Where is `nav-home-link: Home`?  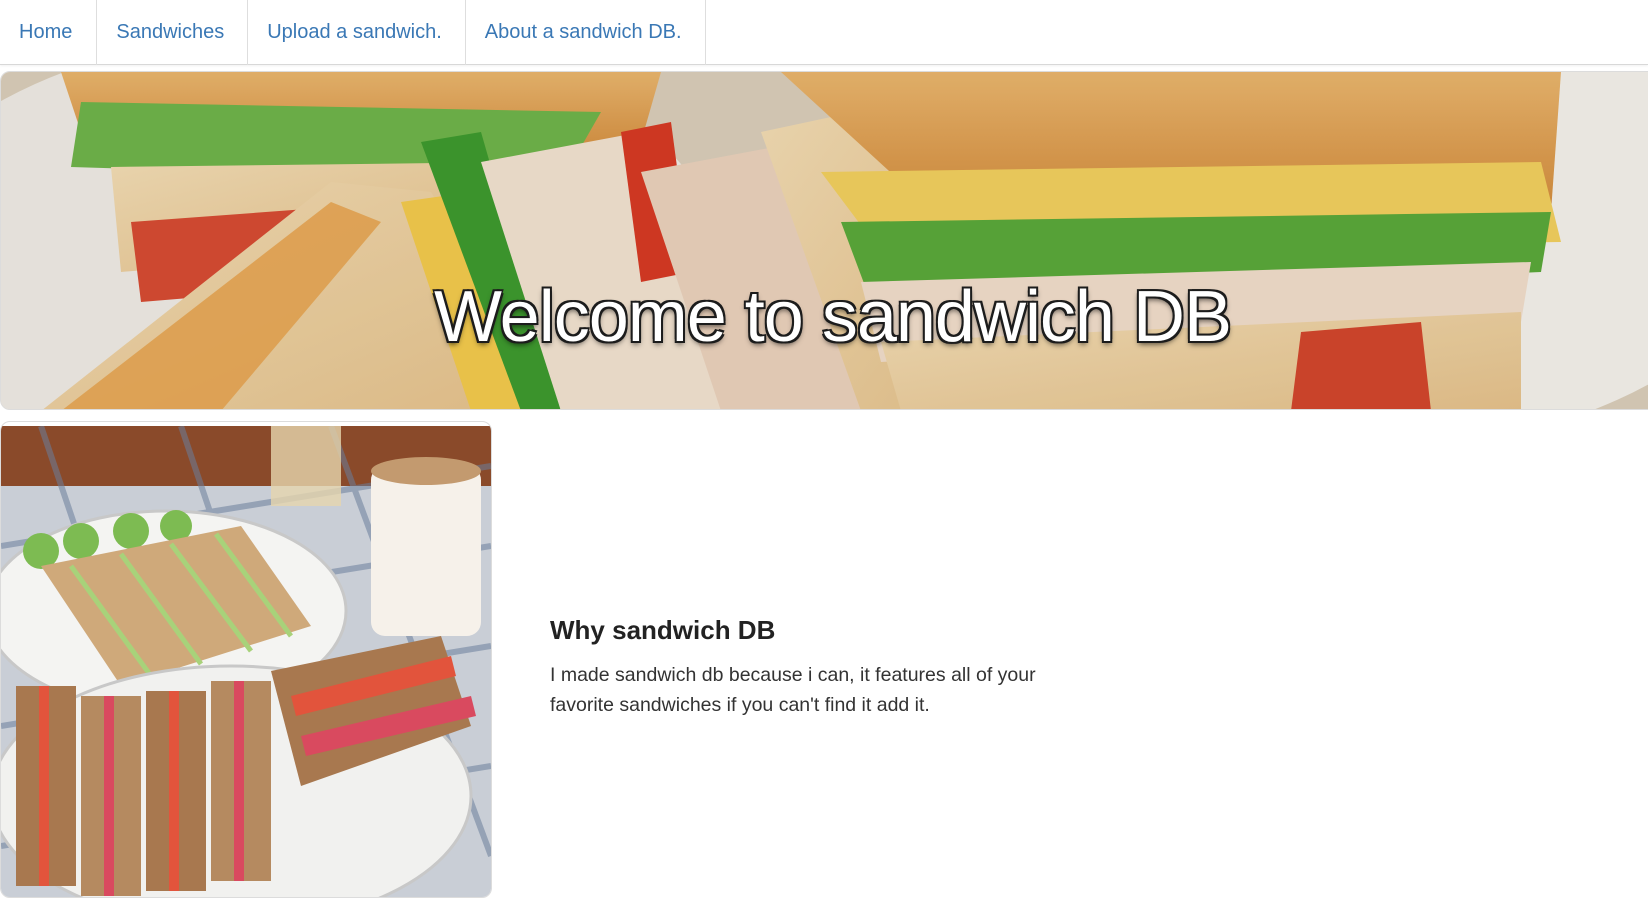
nav-home-link: Home is located at coordinates (49, 32).